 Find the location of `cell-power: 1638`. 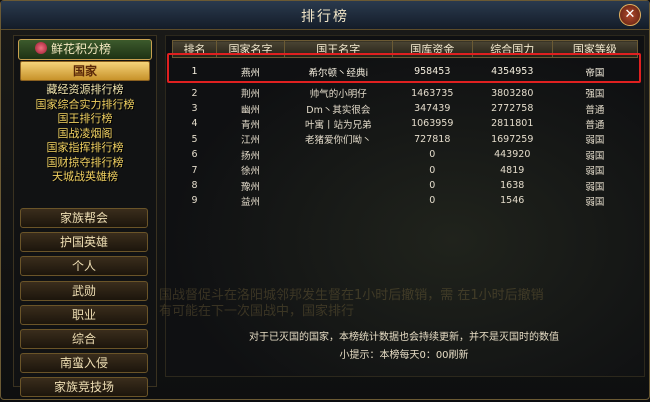

cell-power: 1638 is located at coordinates (512, 186).